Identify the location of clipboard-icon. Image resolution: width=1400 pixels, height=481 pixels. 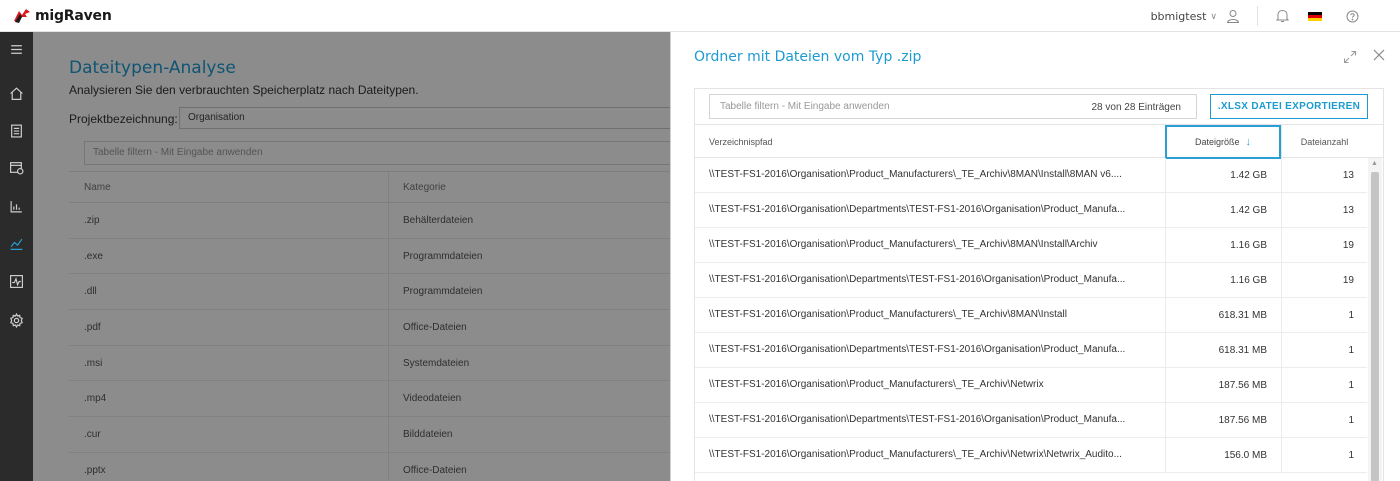
(16, 130).